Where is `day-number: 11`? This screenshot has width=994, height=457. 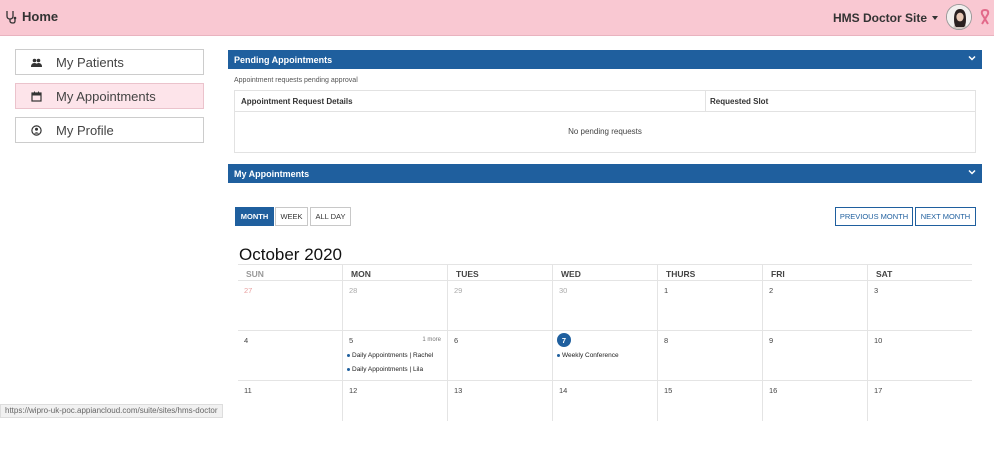 day-number: 11 is located at coordinates (248, 390).